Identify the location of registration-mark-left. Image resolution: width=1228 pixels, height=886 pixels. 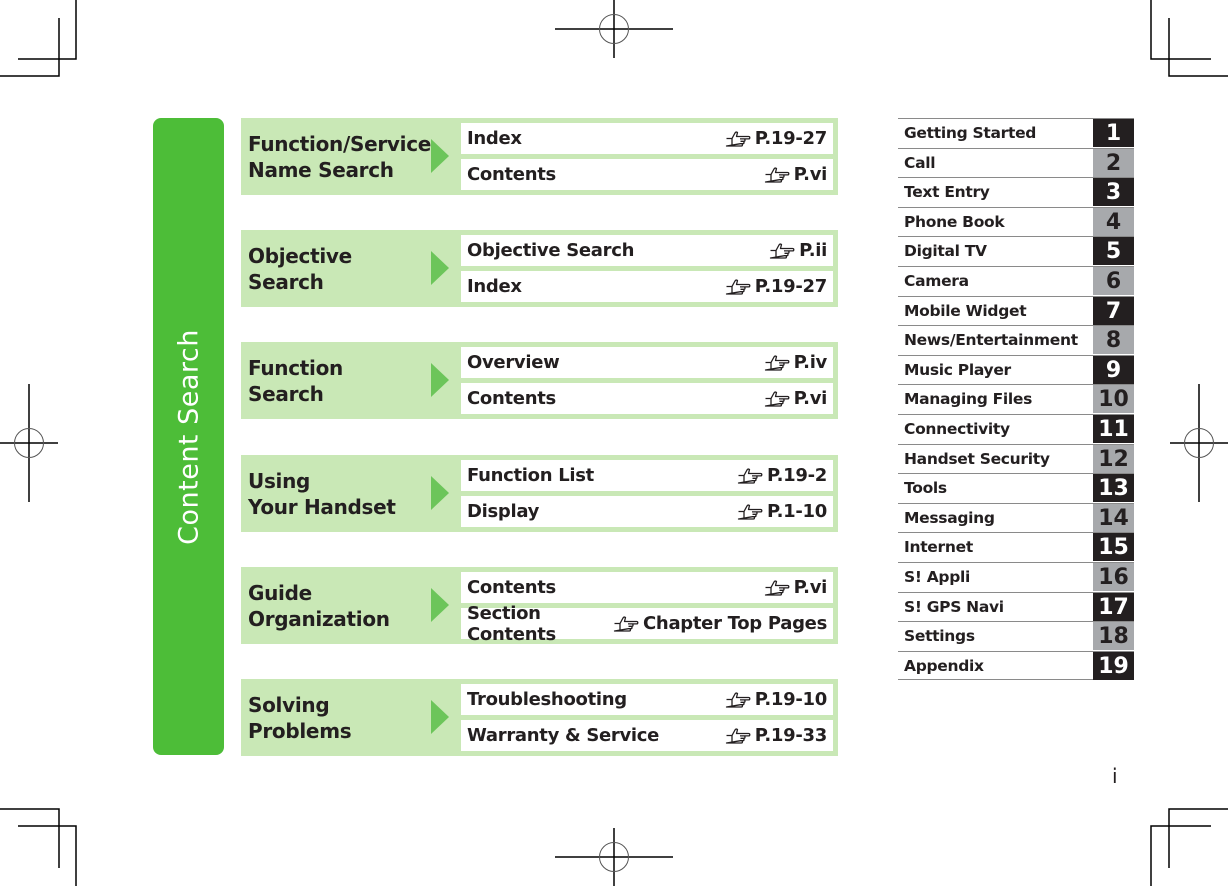
(29, 443).